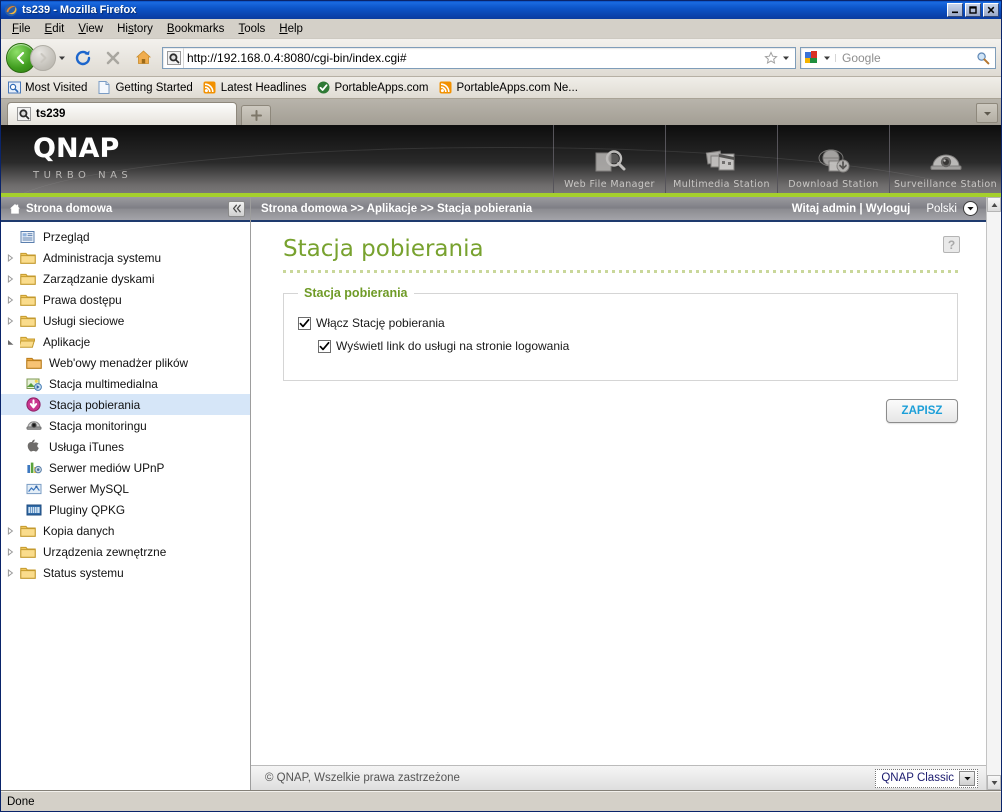  I want to click on sidebar-item-serwer-mediow-upnp: Serwer mediów UPnP, so click(125, 467).